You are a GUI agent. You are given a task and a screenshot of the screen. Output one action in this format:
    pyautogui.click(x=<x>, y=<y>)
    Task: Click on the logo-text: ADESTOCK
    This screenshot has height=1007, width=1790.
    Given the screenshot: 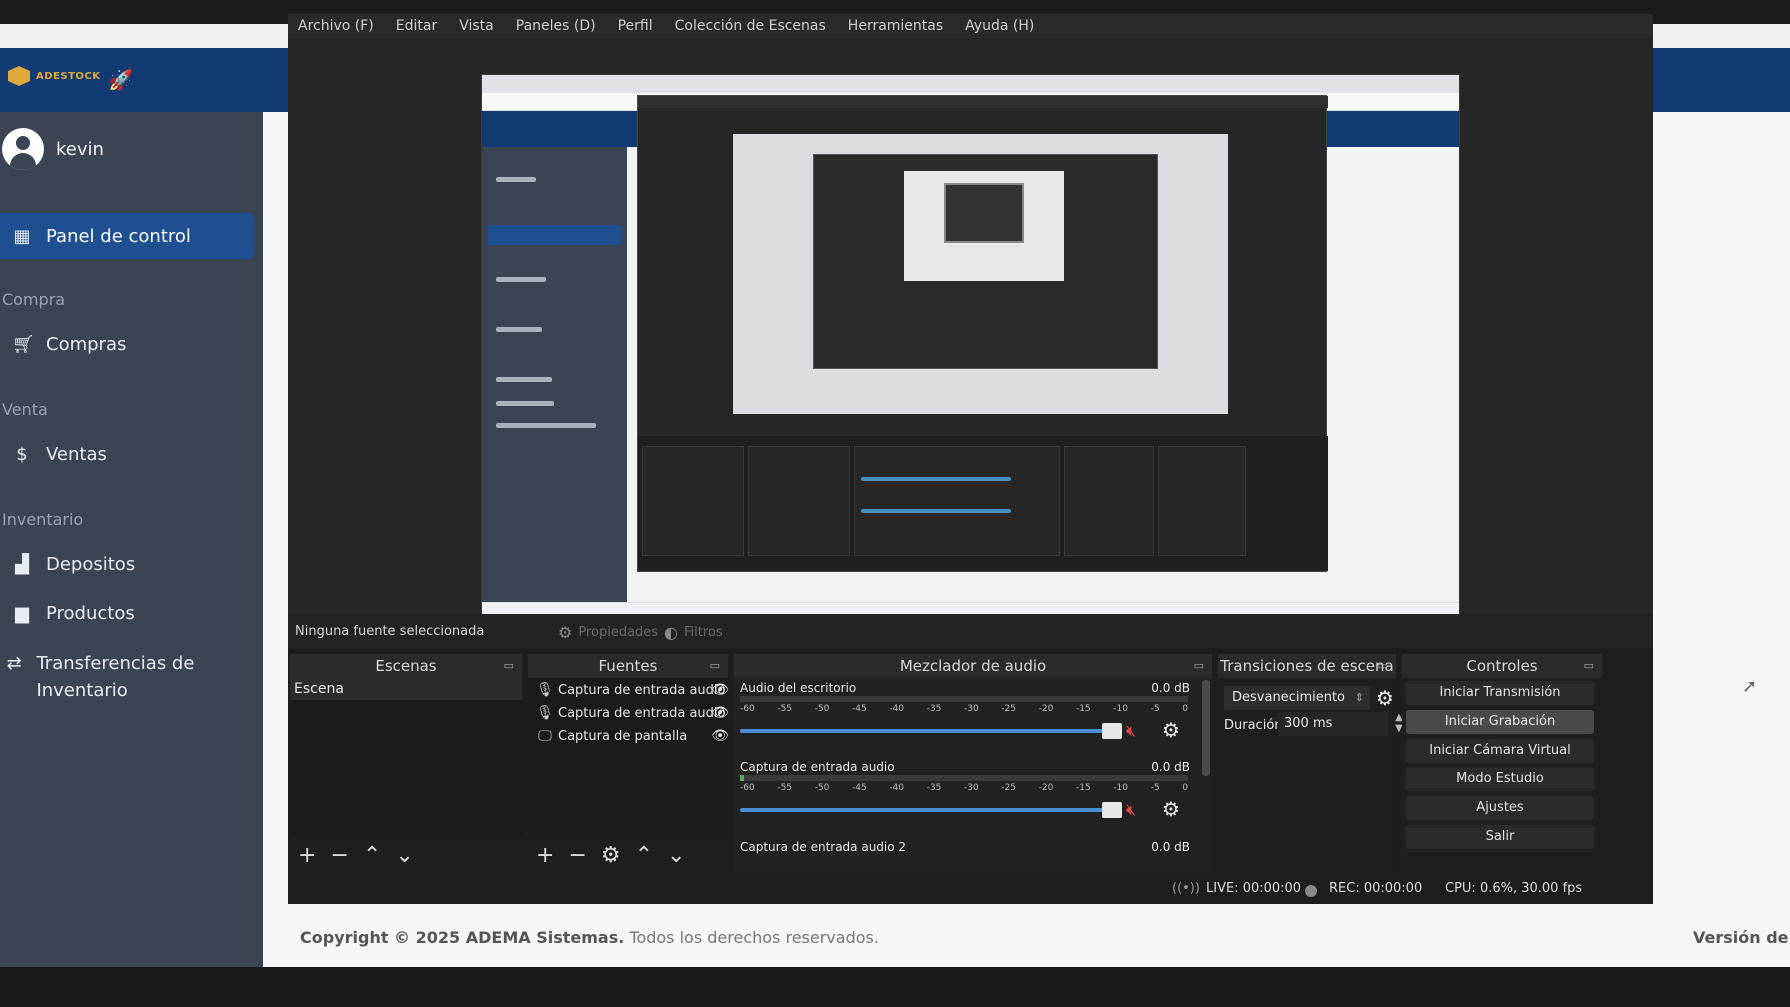 What is the action you would take?
    pyautogui.click(x=68, y=76)
    